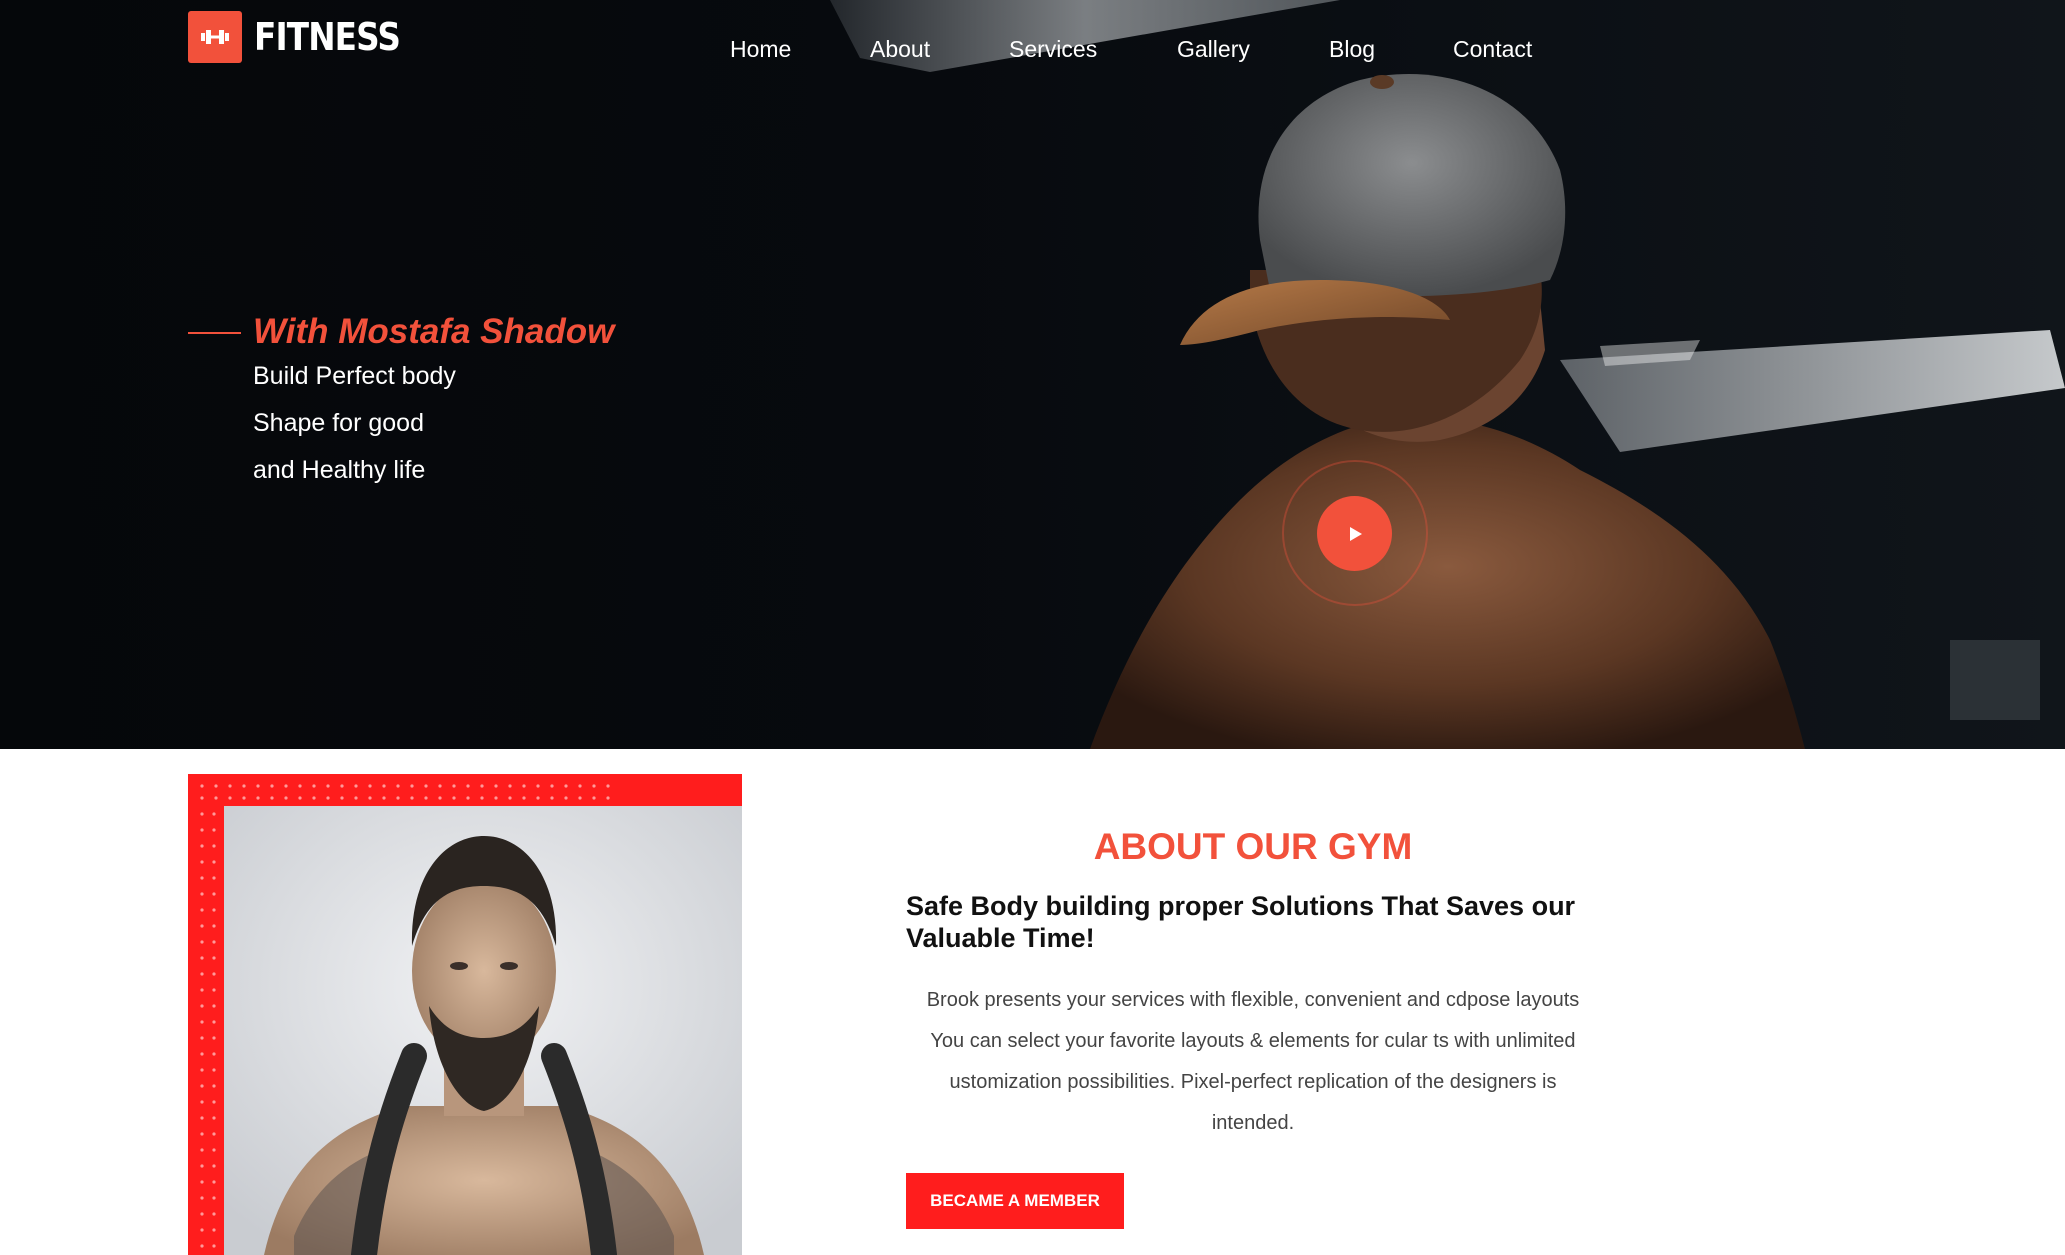 This screenshot has height=1255, width=2065. Describe the element at coordinates (338, 423) in the screenshot. I see `hero-line-2: Shape for good` at that location.